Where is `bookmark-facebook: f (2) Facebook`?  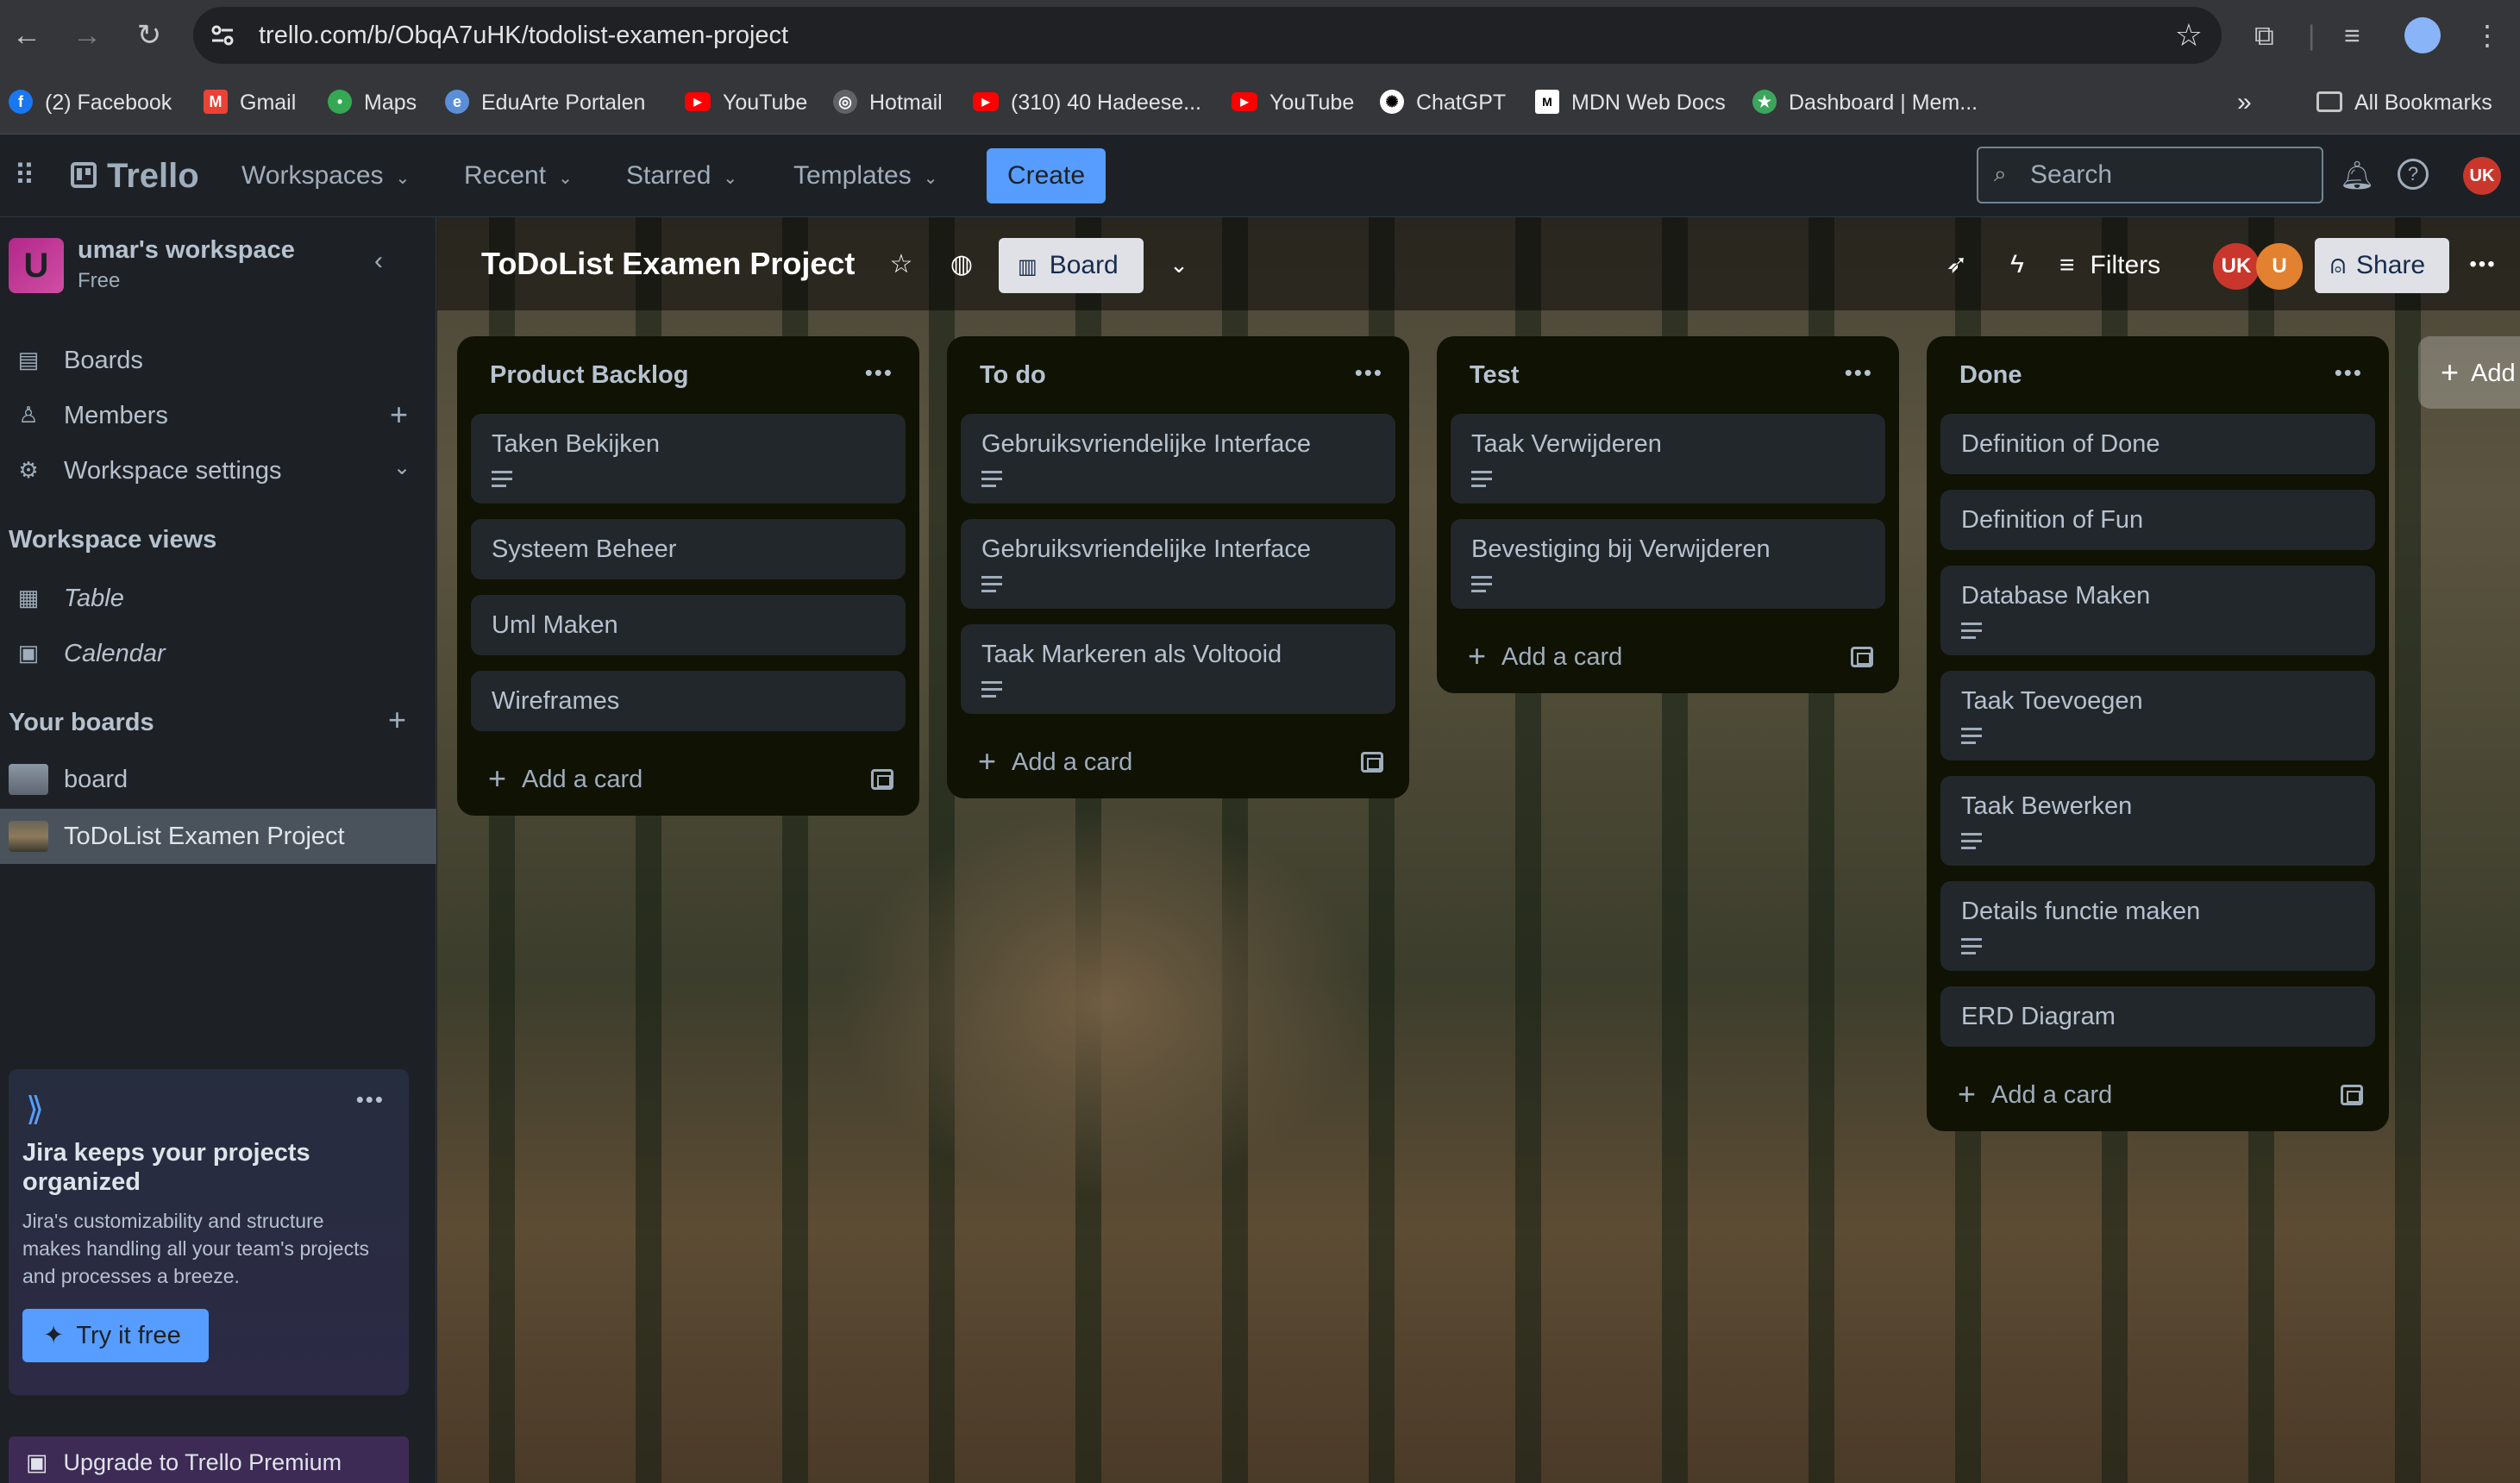
bookmark-facebook: f (2) Facebook is located at coordinates (91, 103).